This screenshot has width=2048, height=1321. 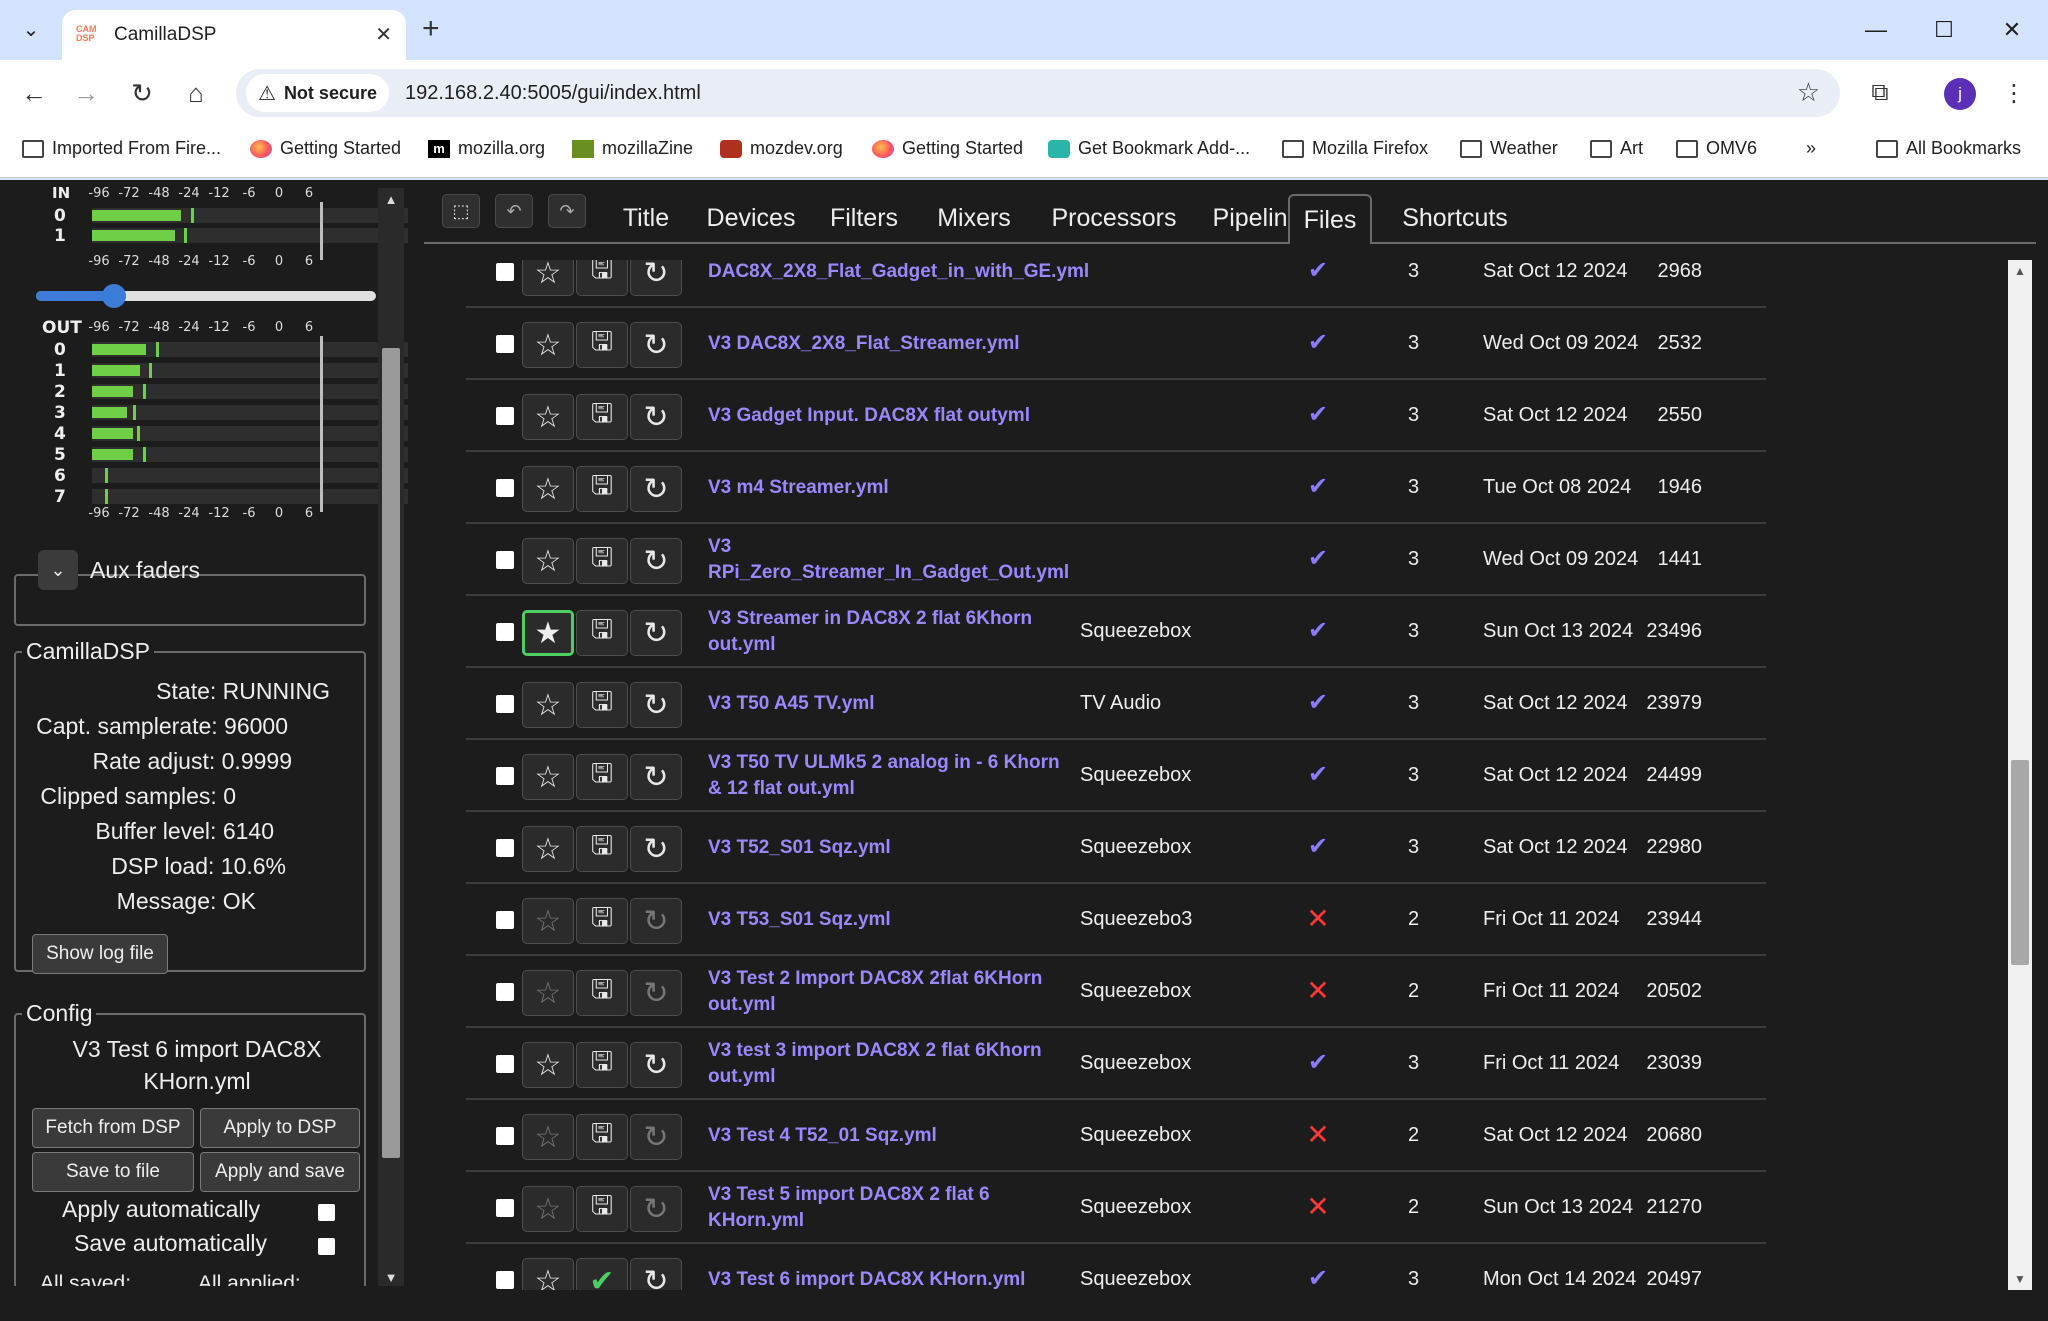 I want to click on profile-avatar: j, so click(x=1960, y=94).